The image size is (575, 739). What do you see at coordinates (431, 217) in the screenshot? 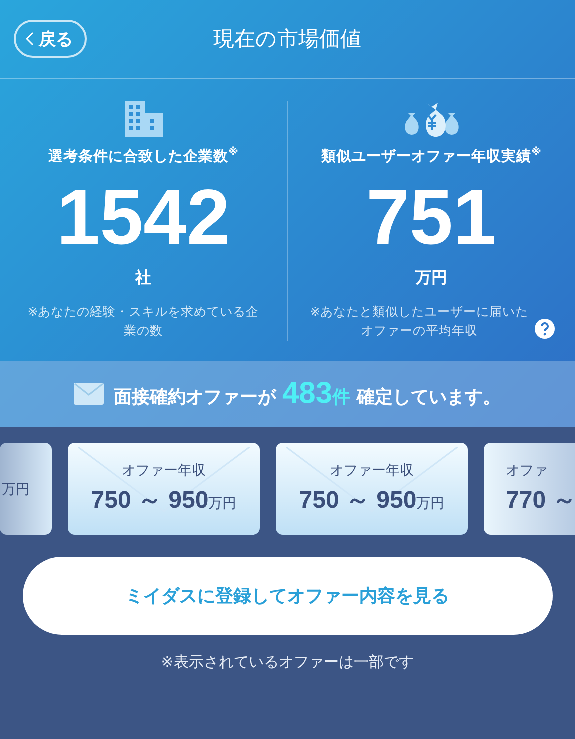
I see `stat-value: 751` at bounding box center [431, 217].